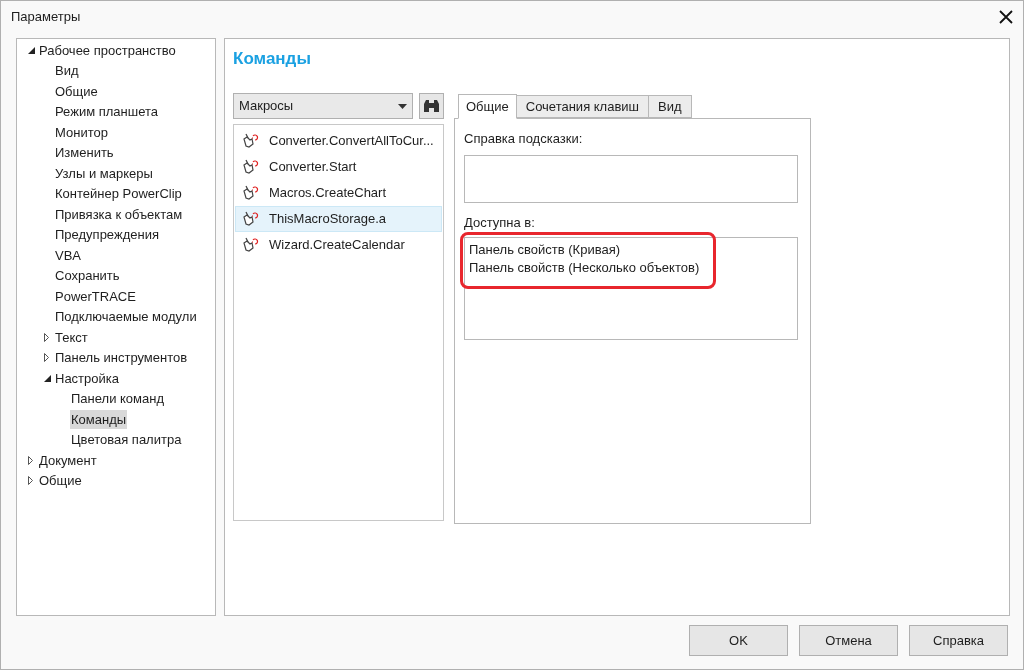 The width and height of the screenshot is (1024, 670). I want to click on tree-item: Вид, so click(67, 71).